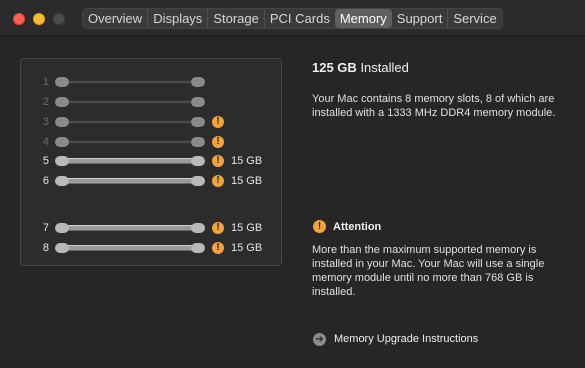  What do you see at coordinates (45, 161) in the screenshot?
I see `slot-number: 5` at bounding box center [45, 161].